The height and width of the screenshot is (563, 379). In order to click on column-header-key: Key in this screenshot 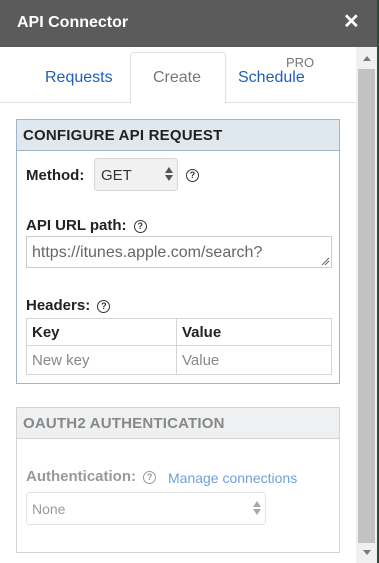, I will do `click(101, 332)`.